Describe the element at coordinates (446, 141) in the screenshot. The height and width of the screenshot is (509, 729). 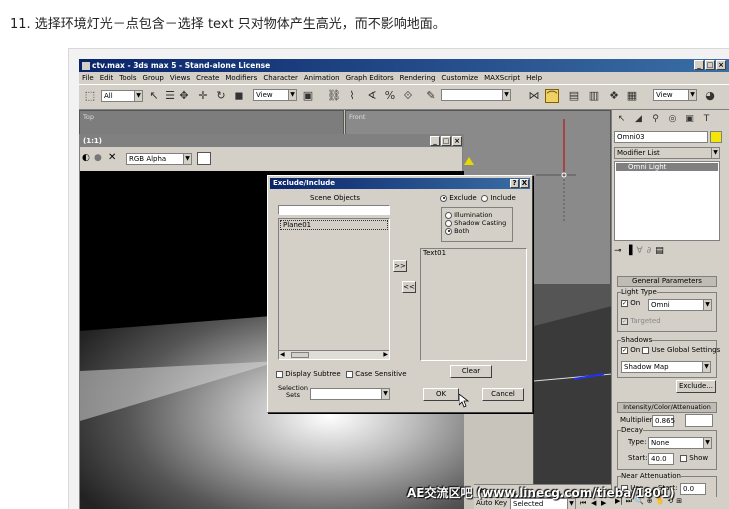
I see `render-maximize-button: □` at that location.